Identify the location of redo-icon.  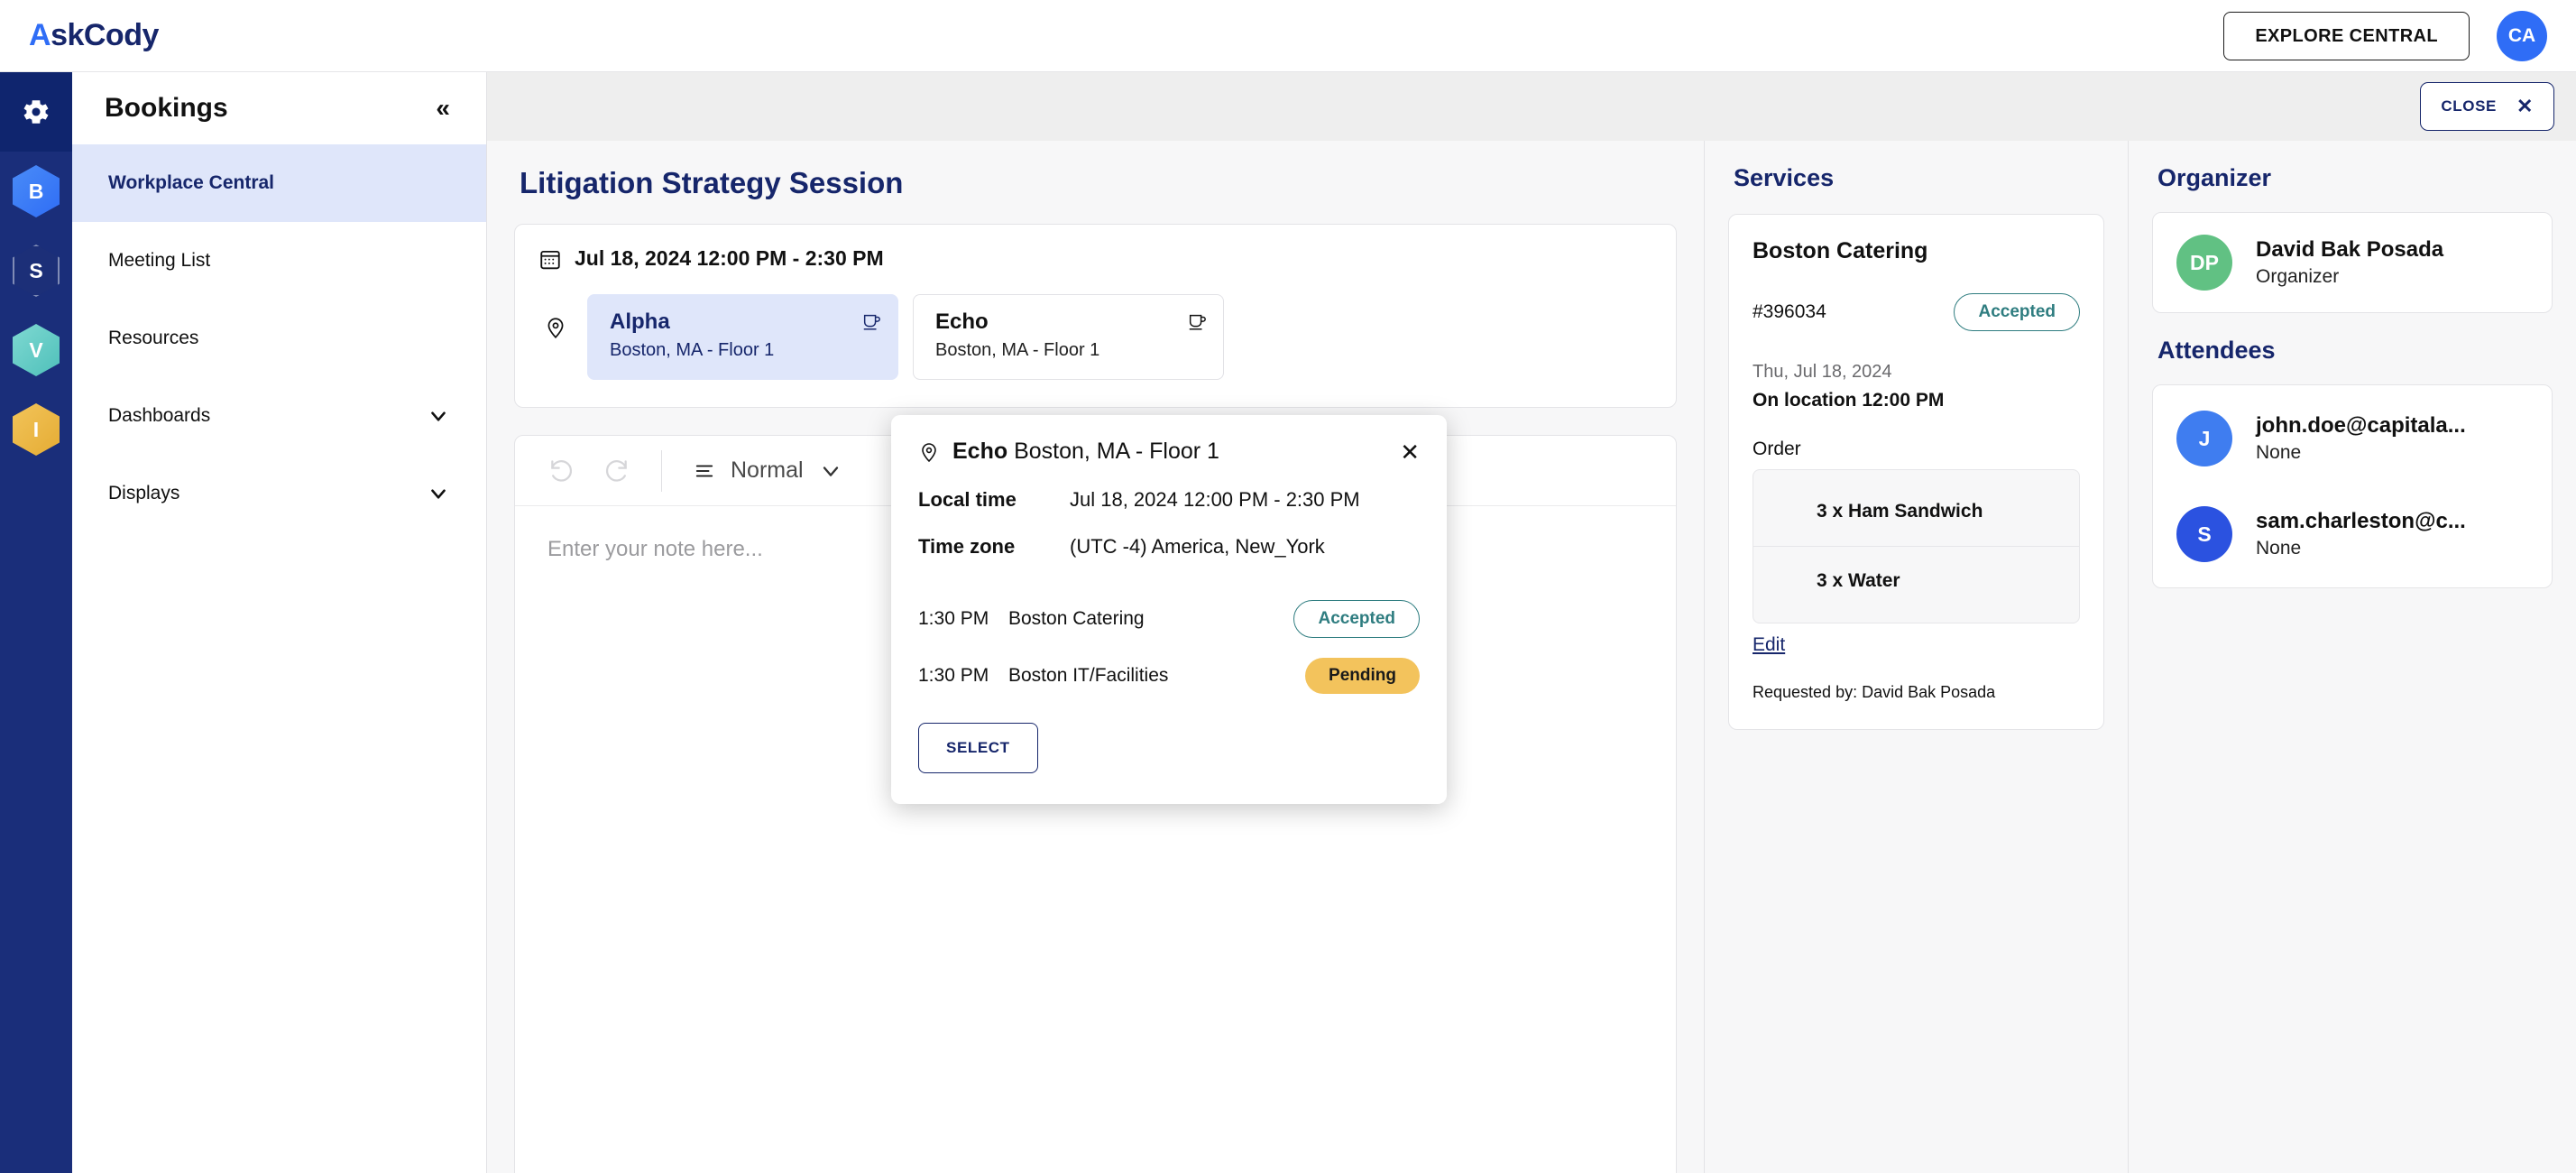
(616, 471).